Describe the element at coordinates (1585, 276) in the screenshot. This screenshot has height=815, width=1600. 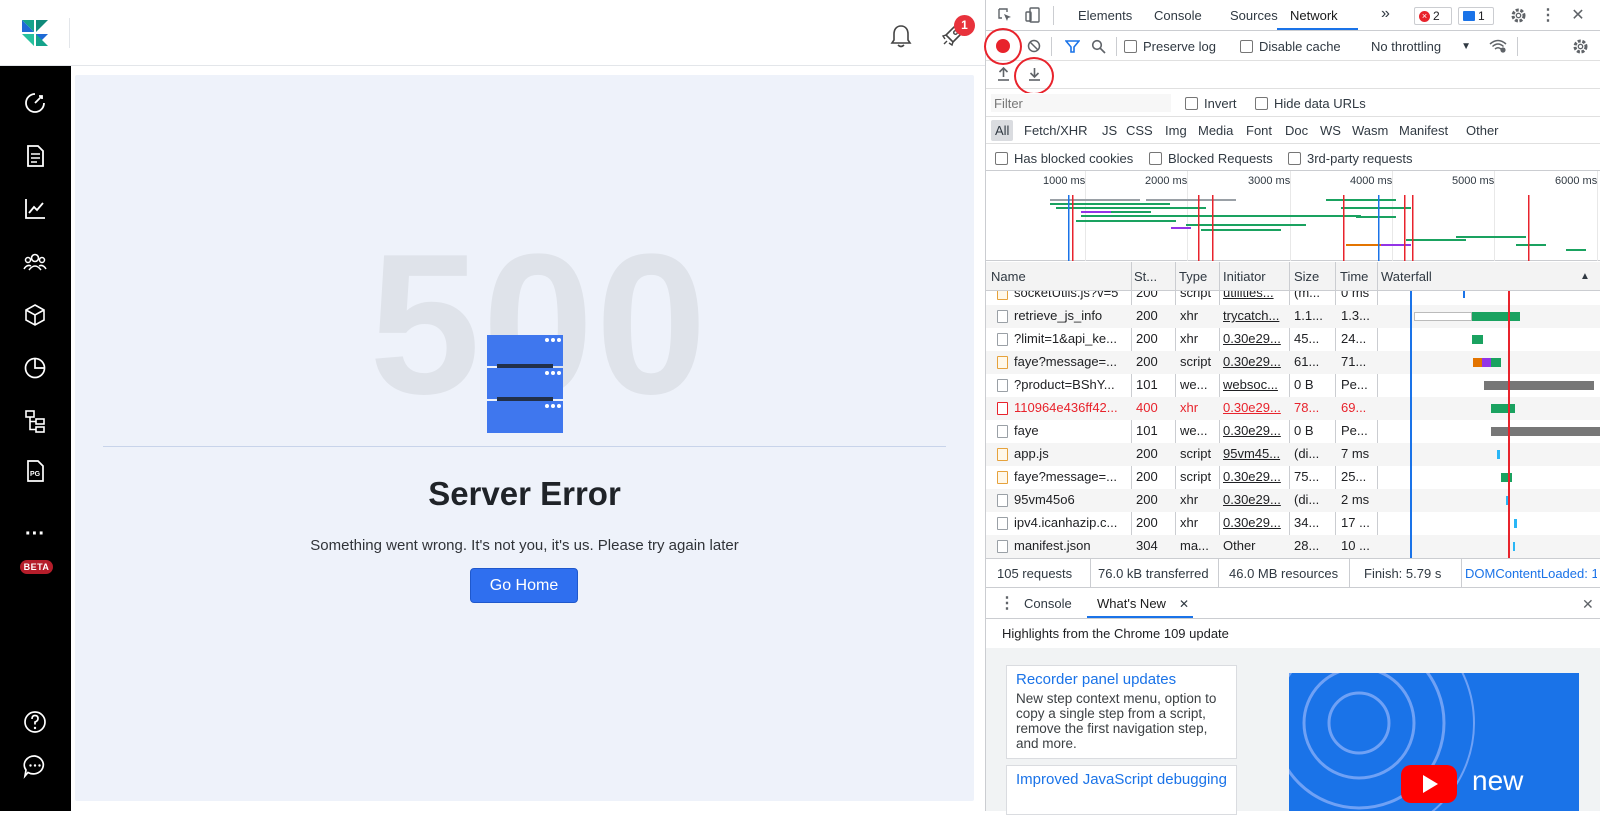
I see `sort-ascending-icon: ▲` at that location.